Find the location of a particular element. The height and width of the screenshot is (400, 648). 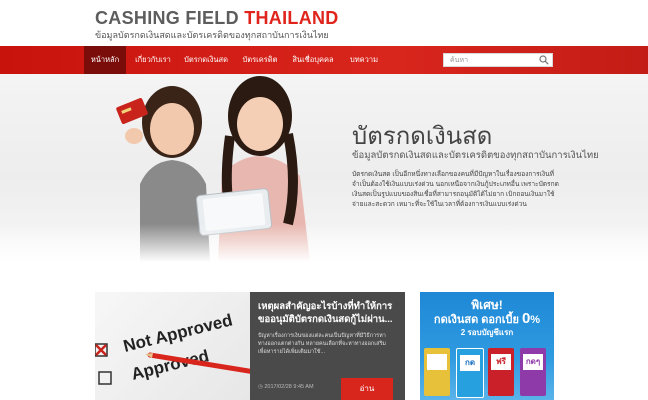

nav-item-articles: บทความ is located at coordinates (364, 60).